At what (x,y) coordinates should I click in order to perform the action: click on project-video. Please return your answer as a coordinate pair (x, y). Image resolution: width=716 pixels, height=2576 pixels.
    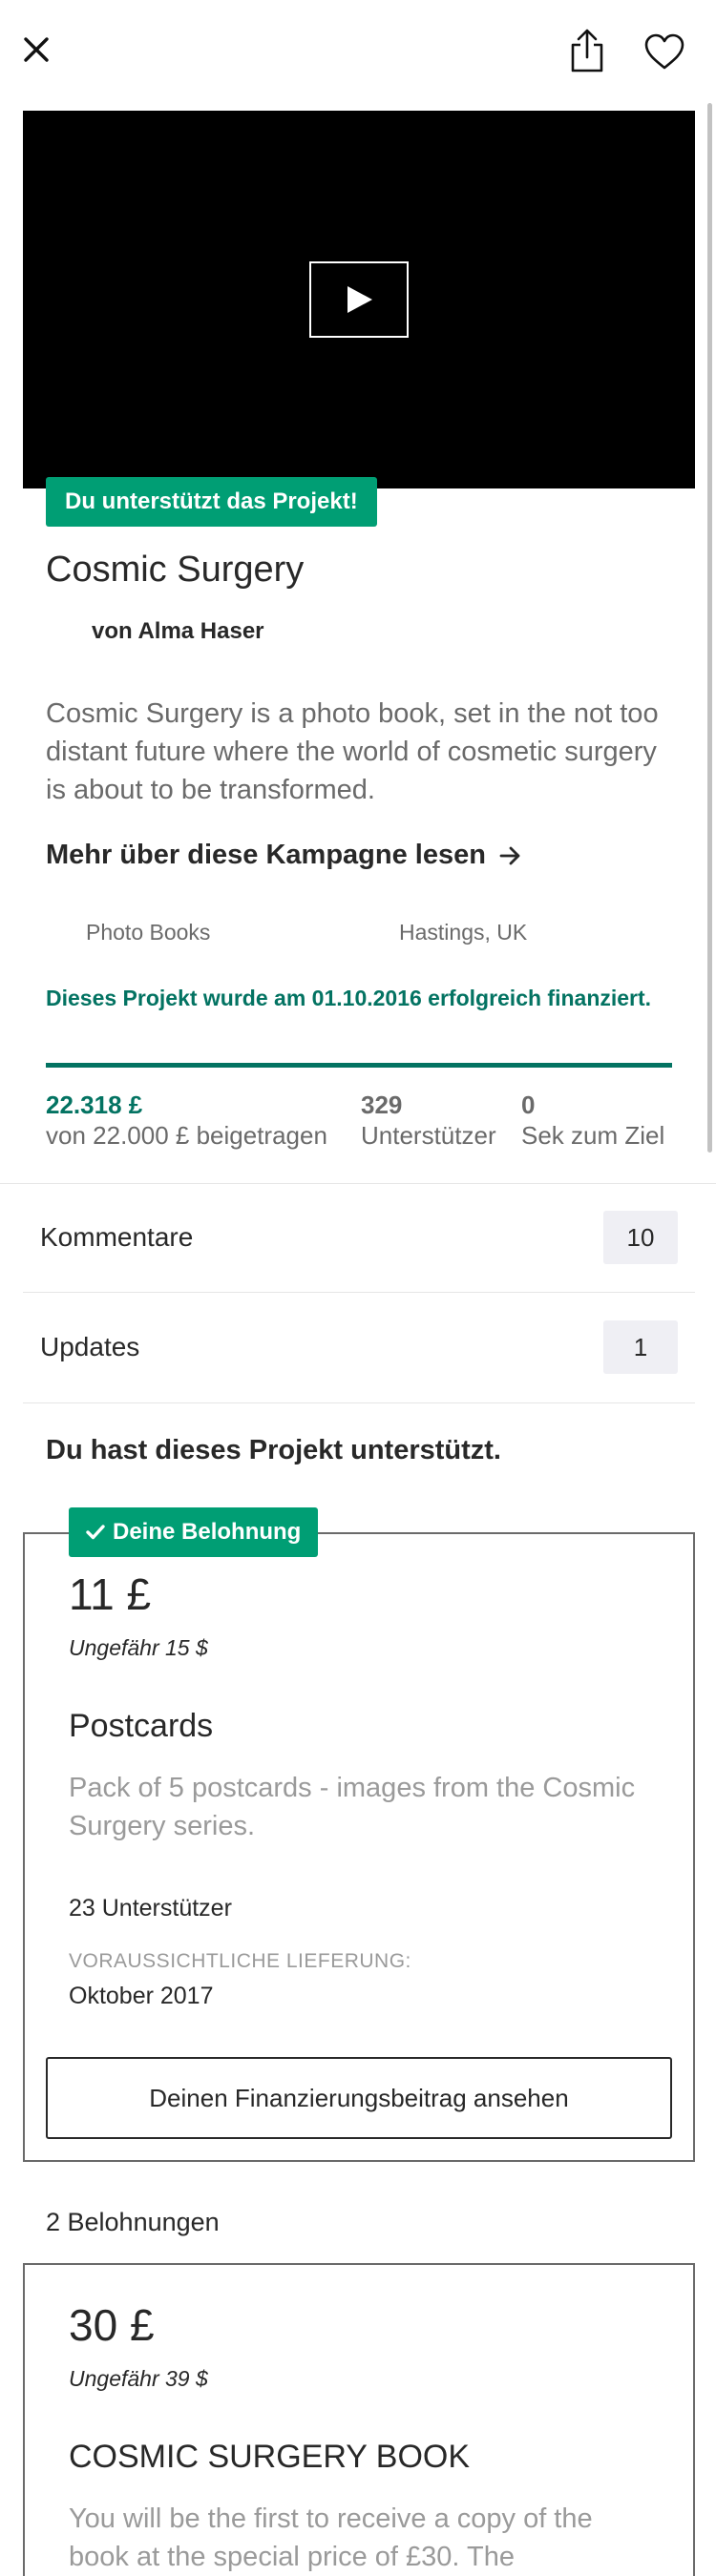
    Looking at the image, I should click on (359, 299).